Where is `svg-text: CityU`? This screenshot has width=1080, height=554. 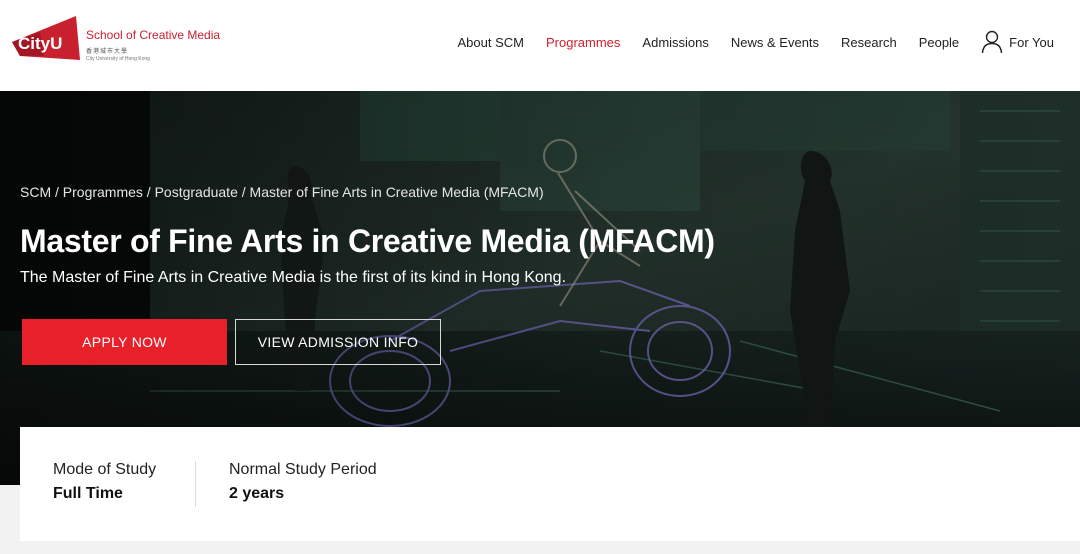 svg-text: CityU is located at coordinates (40, 43).